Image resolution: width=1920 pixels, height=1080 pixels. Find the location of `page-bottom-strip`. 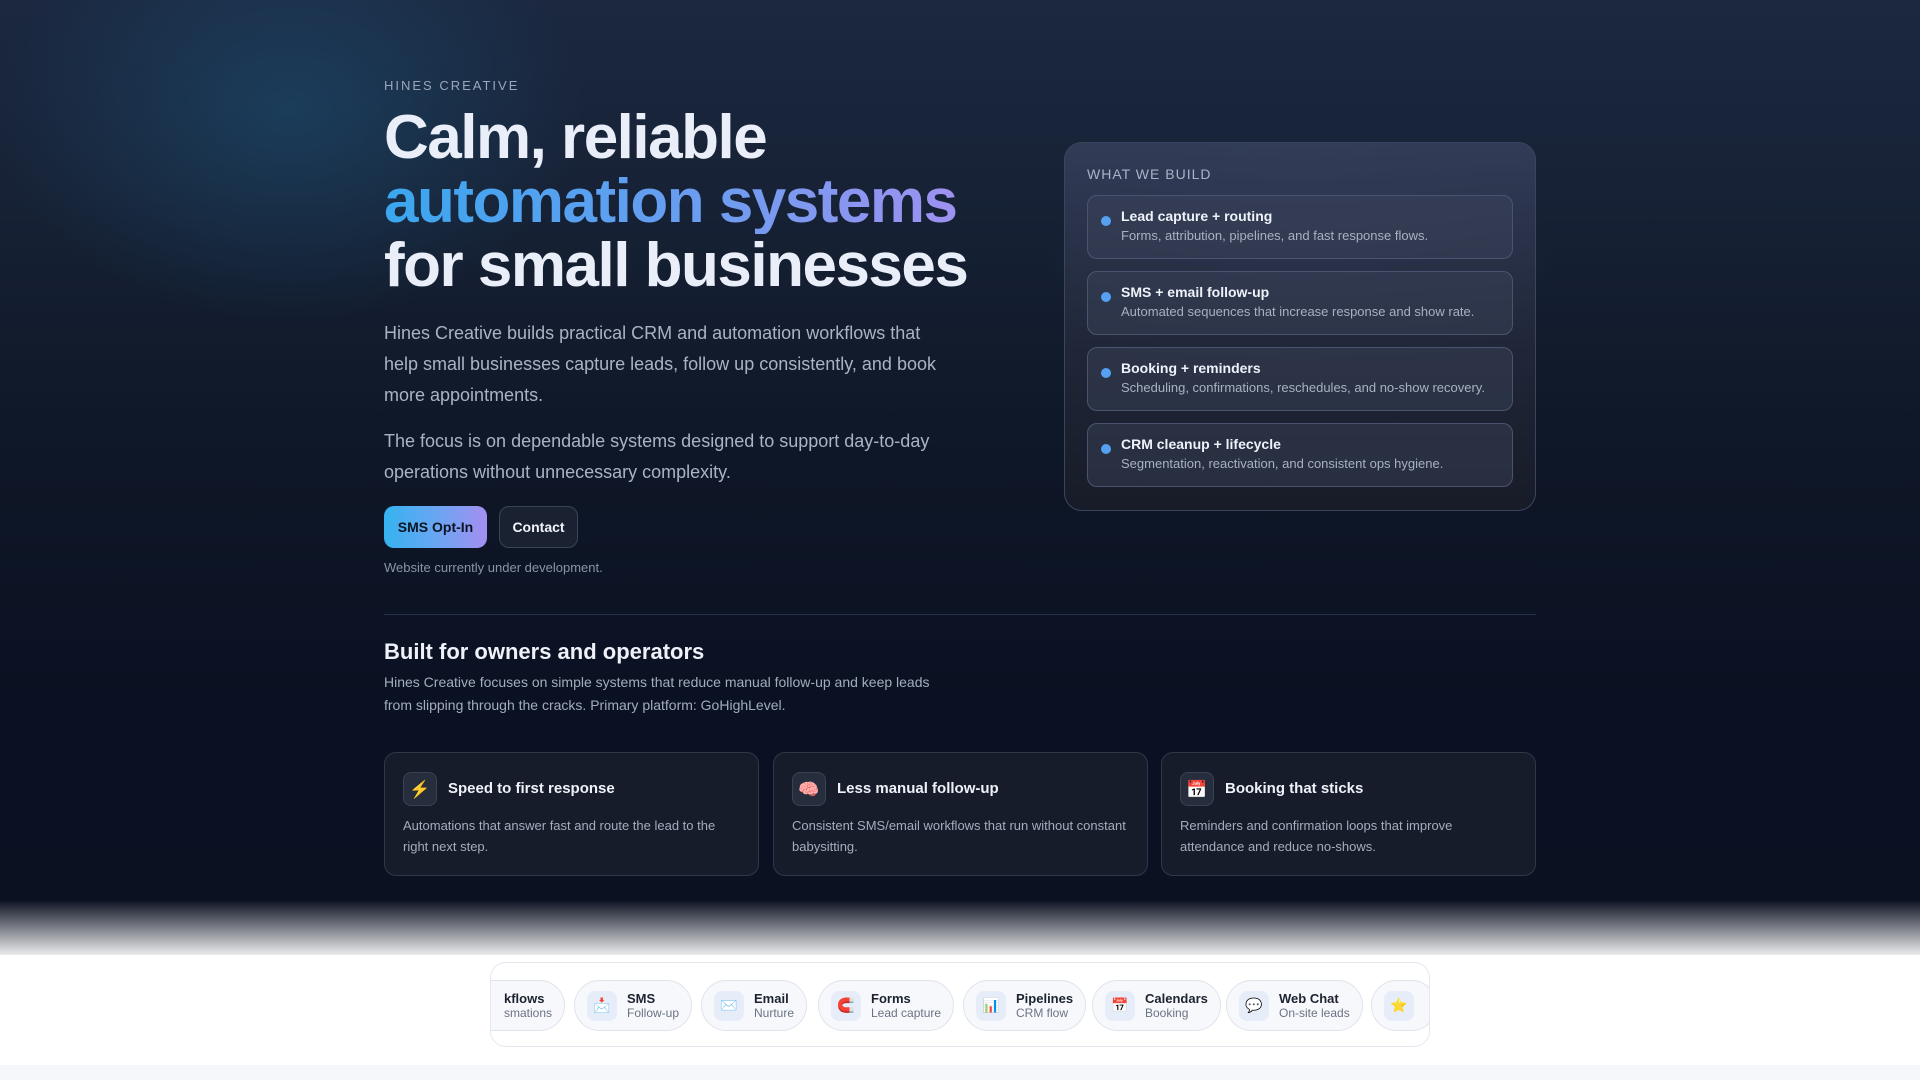

page-bottom-strip is located at coordinates (960, 1072).